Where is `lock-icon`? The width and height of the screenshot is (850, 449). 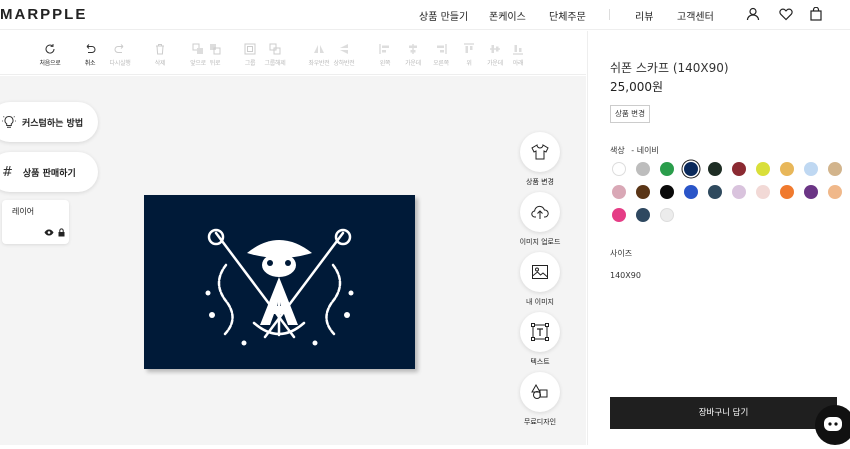
lock-icon is located at coordinates (61, 232).